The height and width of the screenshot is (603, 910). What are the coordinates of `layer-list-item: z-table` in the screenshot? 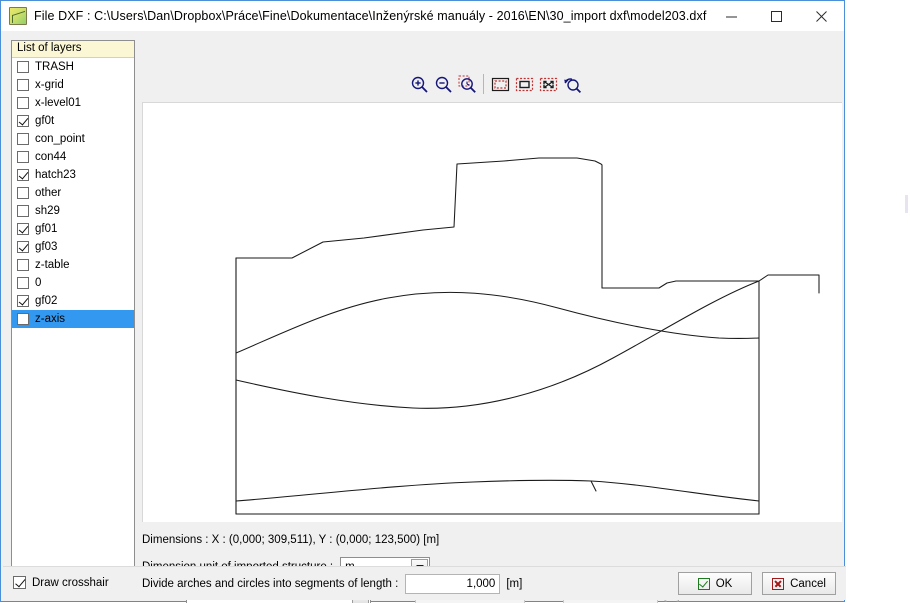 It's located at (73, 265).